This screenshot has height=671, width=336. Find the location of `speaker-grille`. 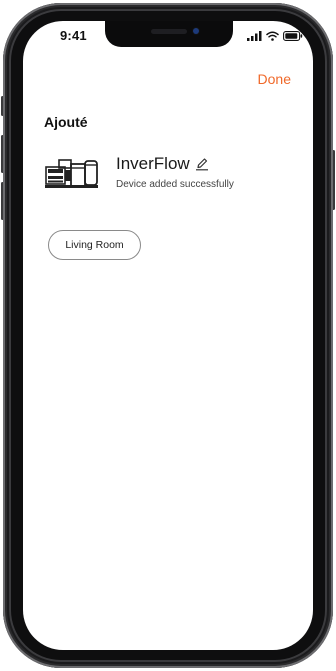

speaker-grille is located at coordinates (169, 31).